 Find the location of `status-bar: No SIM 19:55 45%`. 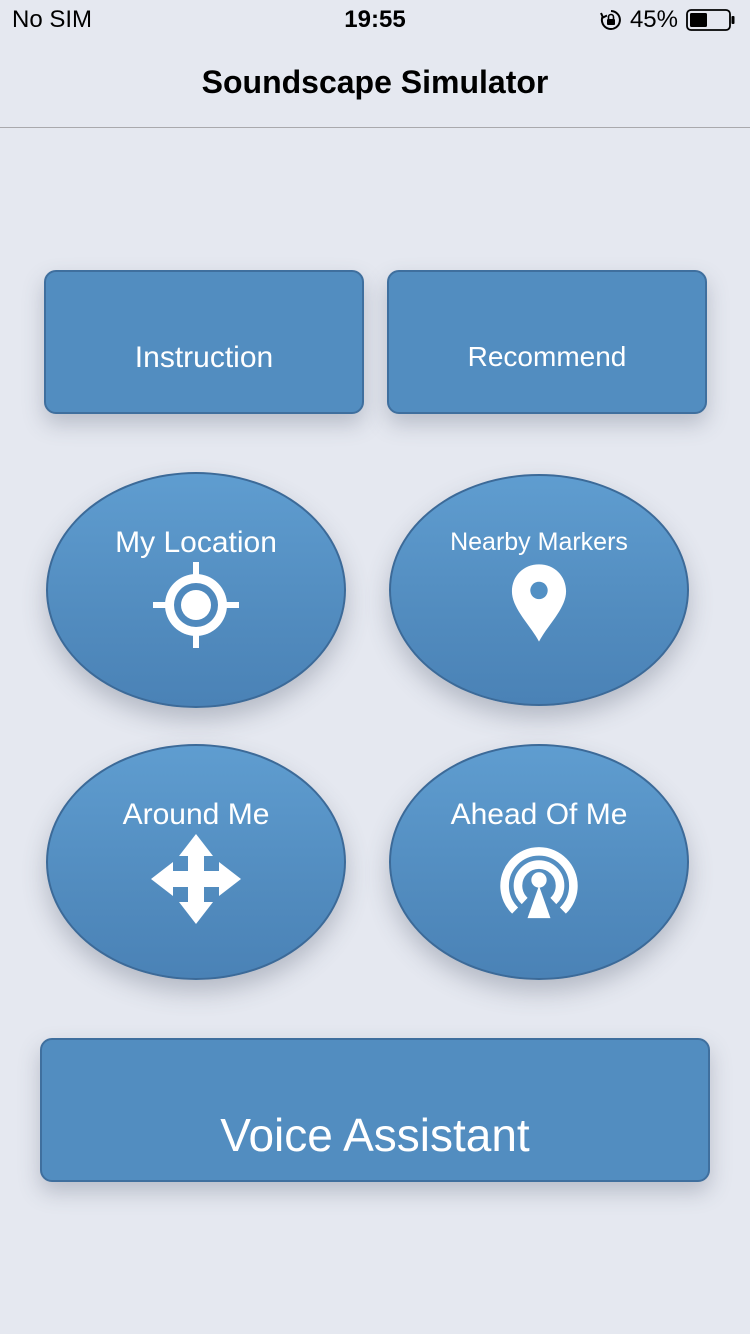

status-bar: No SIM 19:55 45% is located at coordinates (375, 20).